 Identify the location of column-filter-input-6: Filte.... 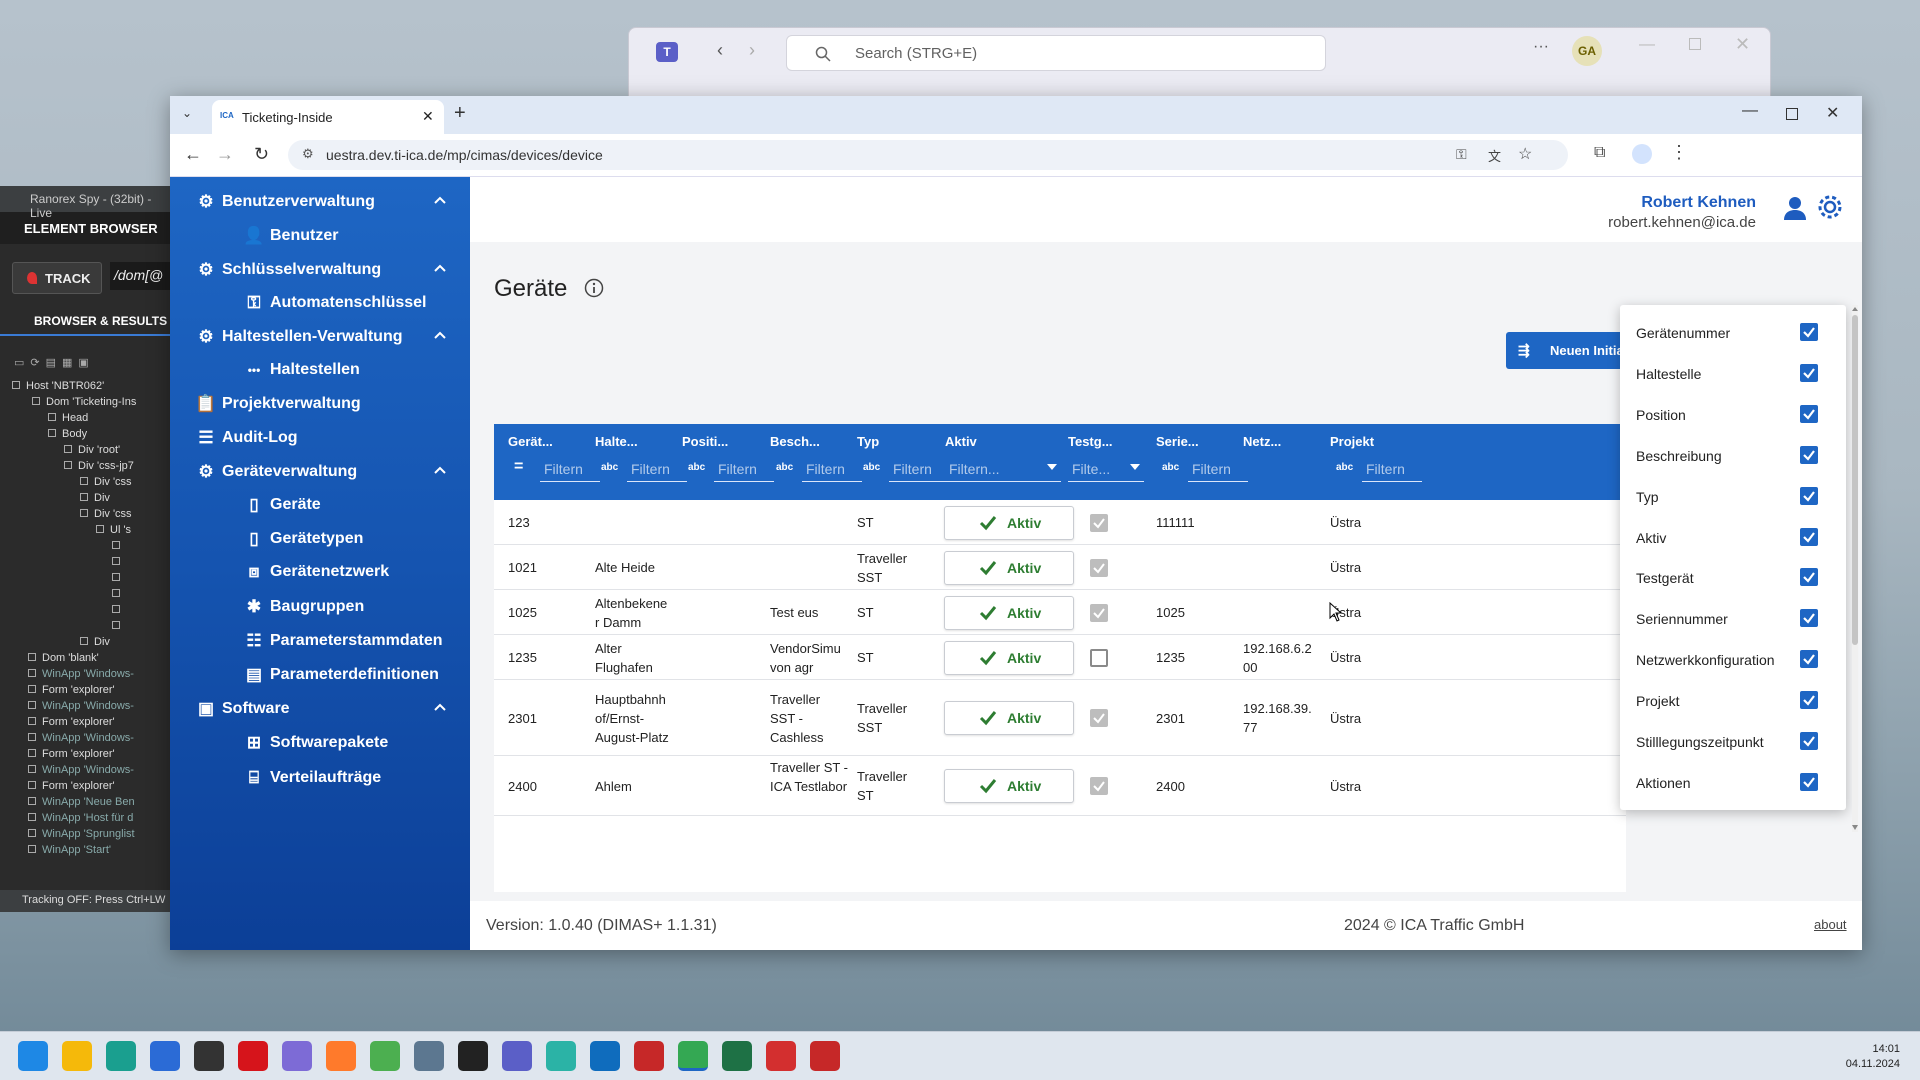
(1106, 469).